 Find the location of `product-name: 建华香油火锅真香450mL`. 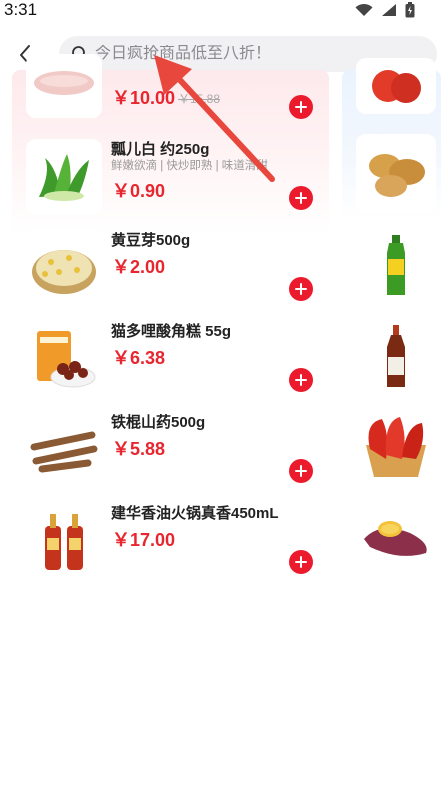

product-name: 建华香油火锅真香450mL is located at coordinates (195, 513).